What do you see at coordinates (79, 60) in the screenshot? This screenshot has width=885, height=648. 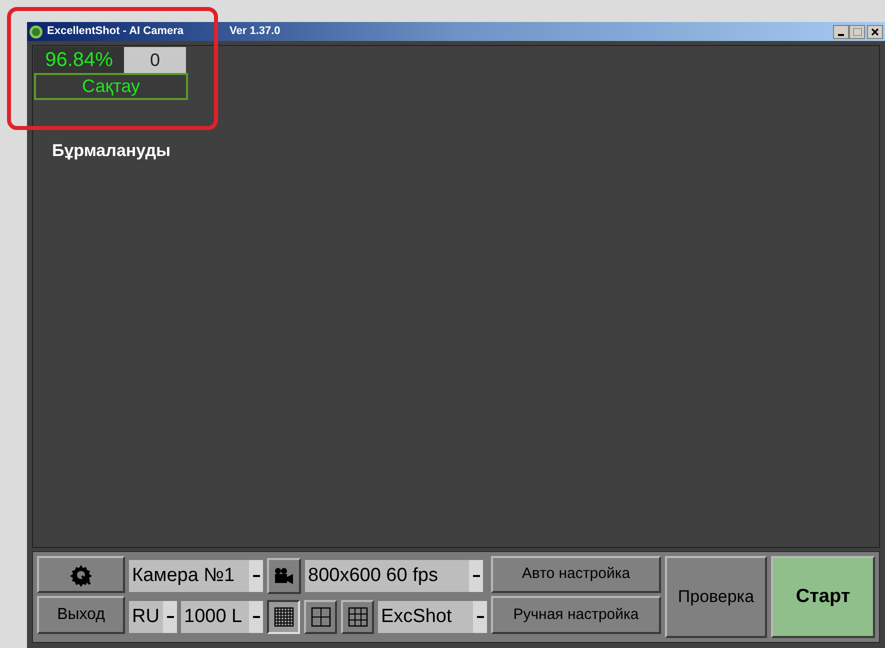 I see `score-display: 96.84%` at bounding box center [79, 60].